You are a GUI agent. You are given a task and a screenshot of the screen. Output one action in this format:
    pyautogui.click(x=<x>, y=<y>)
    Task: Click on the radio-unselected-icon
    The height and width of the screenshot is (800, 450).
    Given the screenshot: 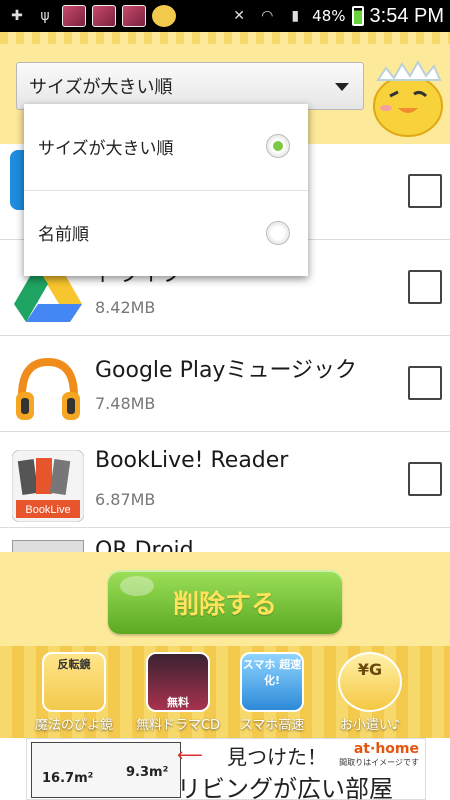 What is the action you would take?
    pyautogui.click(x=278, y=233)
    